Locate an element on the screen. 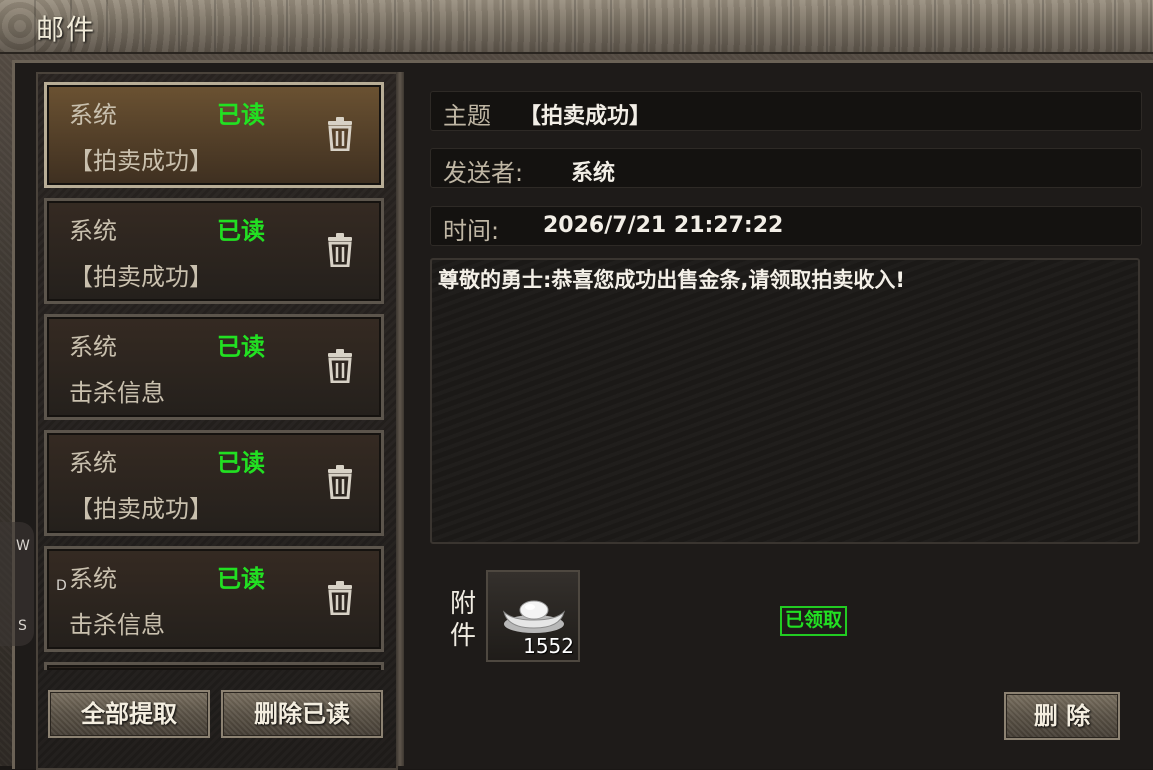 This screenshot has height=770, width=1153. subject-label: 主题 is located at coordinates (467, 116).